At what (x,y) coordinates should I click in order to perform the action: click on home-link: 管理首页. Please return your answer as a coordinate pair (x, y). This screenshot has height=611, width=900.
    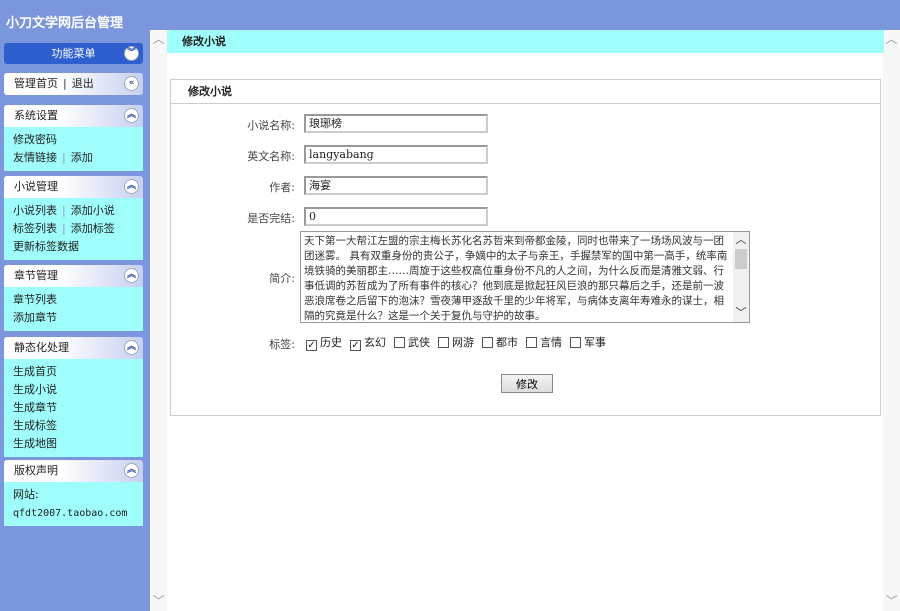
    Looking at the image, I should click on (36, 83).